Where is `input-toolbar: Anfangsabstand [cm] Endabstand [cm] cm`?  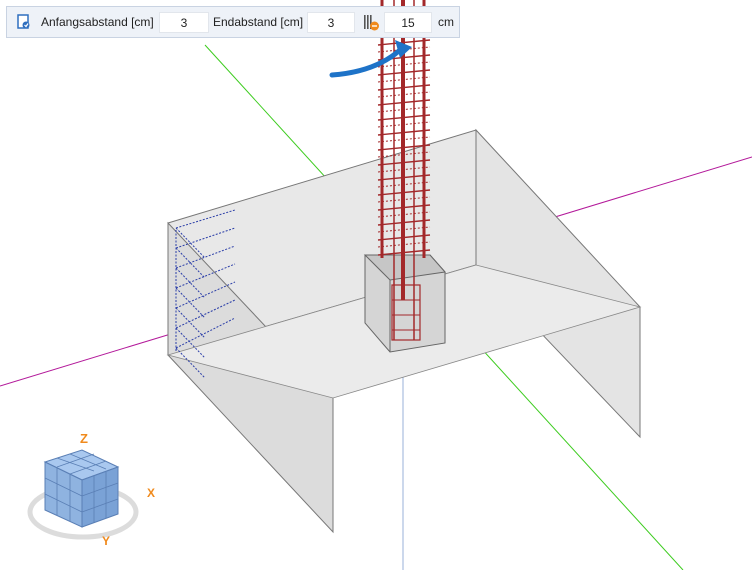
input-toolbar: Anfangsabstand [cm] Endabstand [cm] cm is located at coordinates (233, 22).